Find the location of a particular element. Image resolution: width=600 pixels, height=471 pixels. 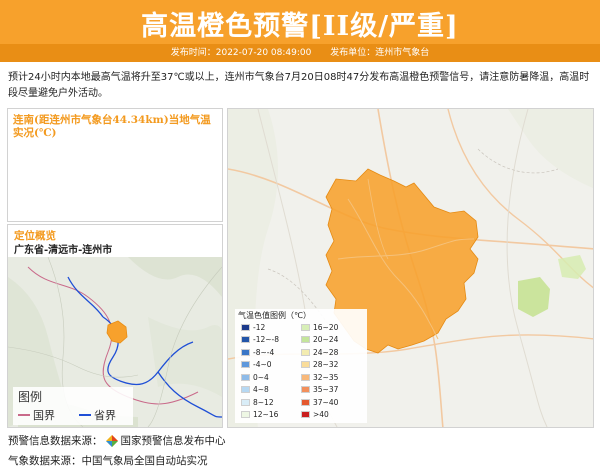

temperature-legend-label: 35~37 is located at coordinates (326, 389).